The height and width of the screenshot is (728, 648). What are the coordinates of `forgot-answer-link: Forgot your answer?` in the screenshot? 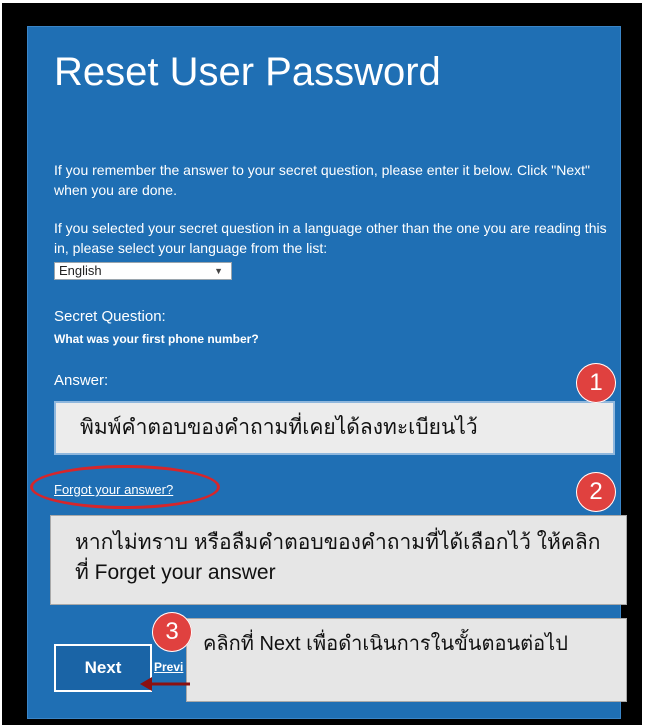 It's located at (113, 489).